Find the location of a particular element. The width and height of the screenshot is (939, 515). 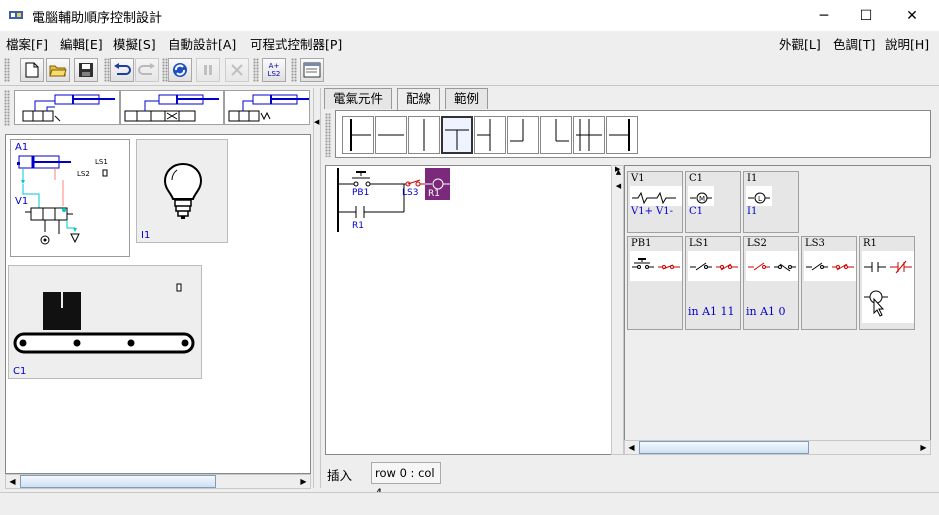

redo-button is located at coordinates (147, 70).